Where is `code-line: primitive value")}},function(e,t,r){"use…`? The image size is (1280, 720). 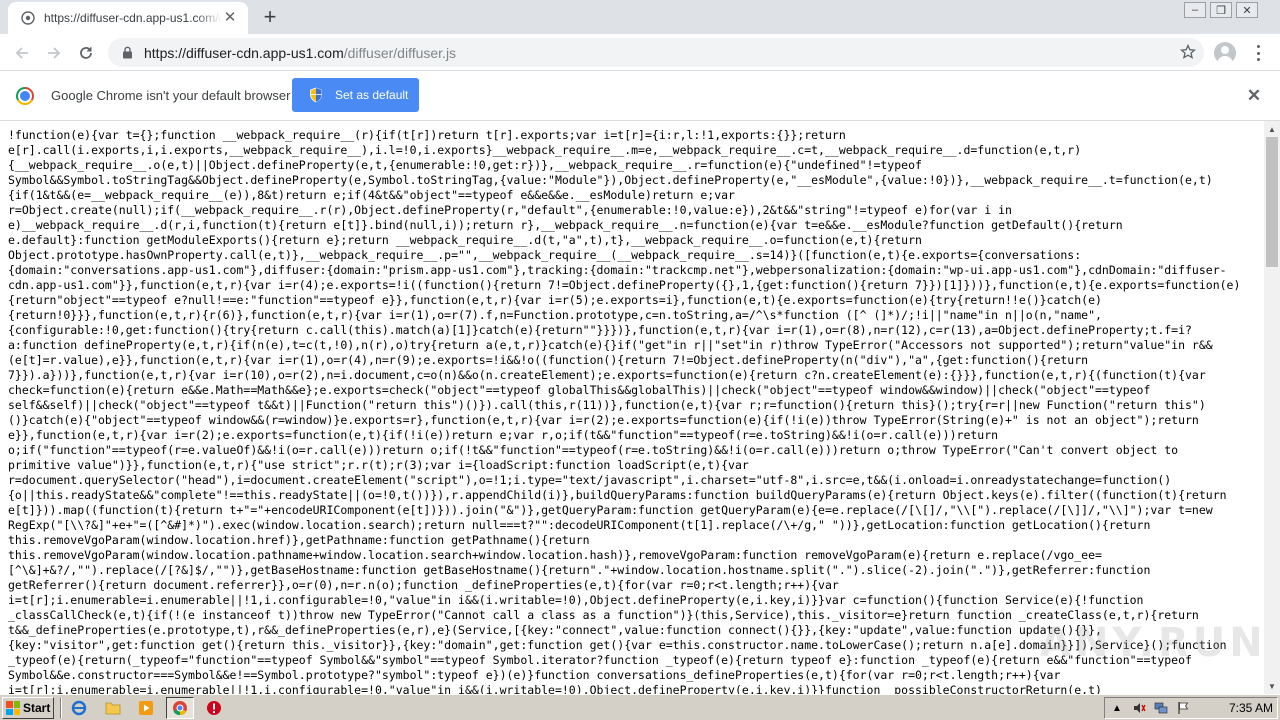 code-line: primitive value")}},function(e,t,r){"use… is located at coordinates (378, 465).